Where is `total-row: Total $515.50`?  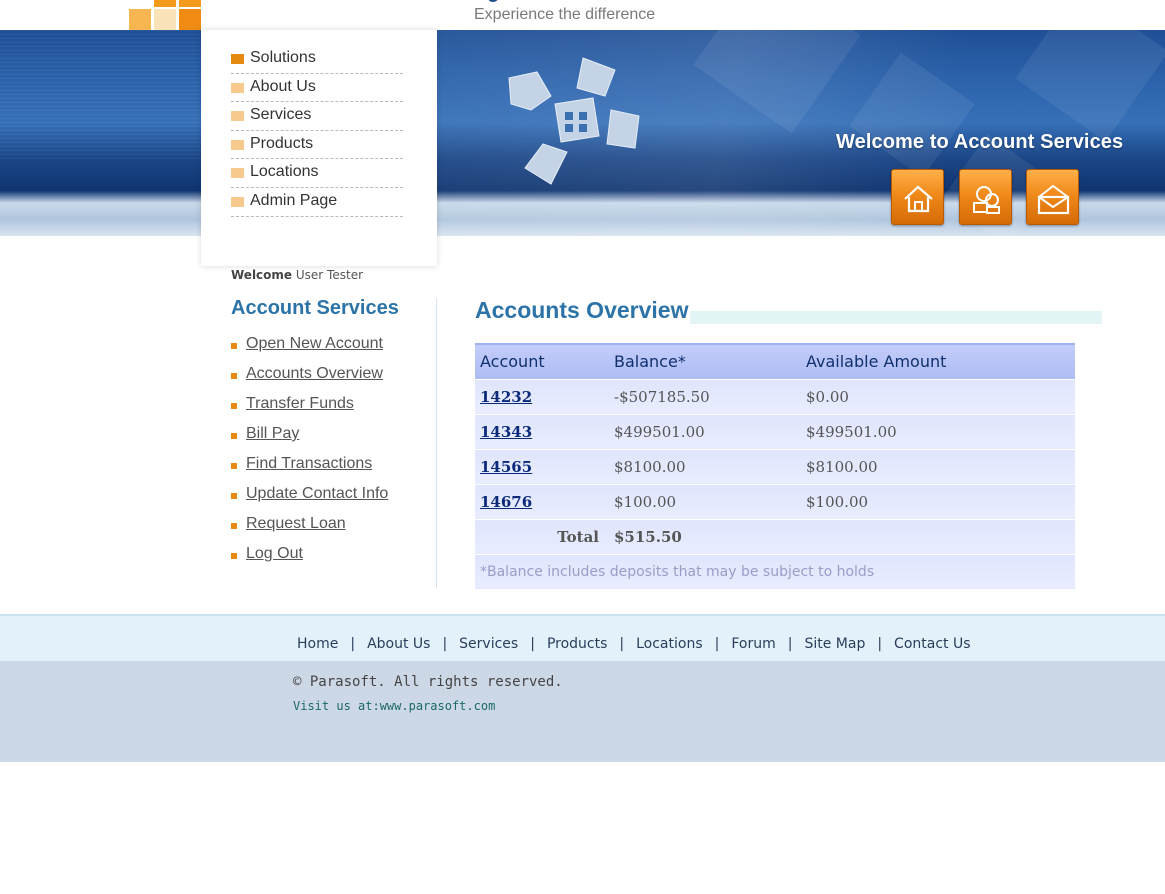 total-row: Total $515.50 is located at coordinates (775, 536).